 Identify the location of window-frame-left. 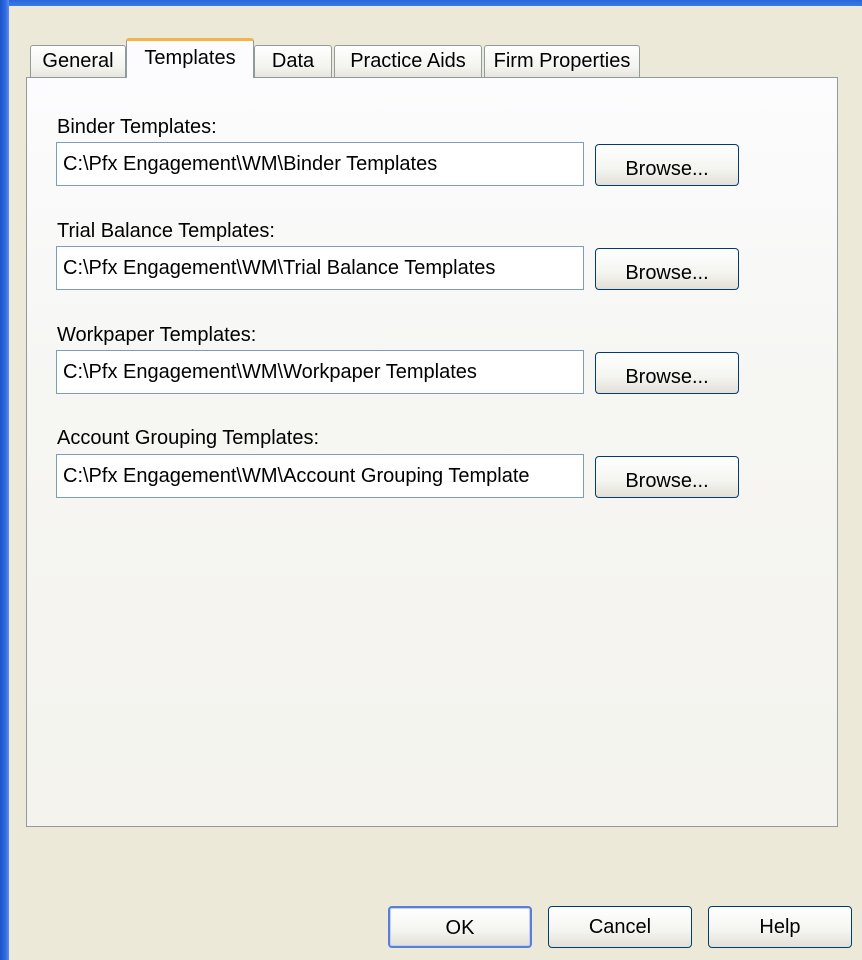
(4, 480).